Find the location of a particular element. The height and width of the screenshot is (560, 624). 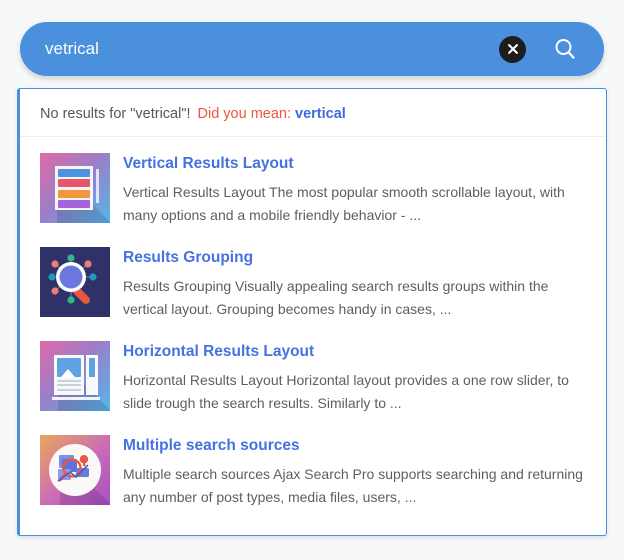

suggestion-link: vertical is located at coordinates (320, 114).